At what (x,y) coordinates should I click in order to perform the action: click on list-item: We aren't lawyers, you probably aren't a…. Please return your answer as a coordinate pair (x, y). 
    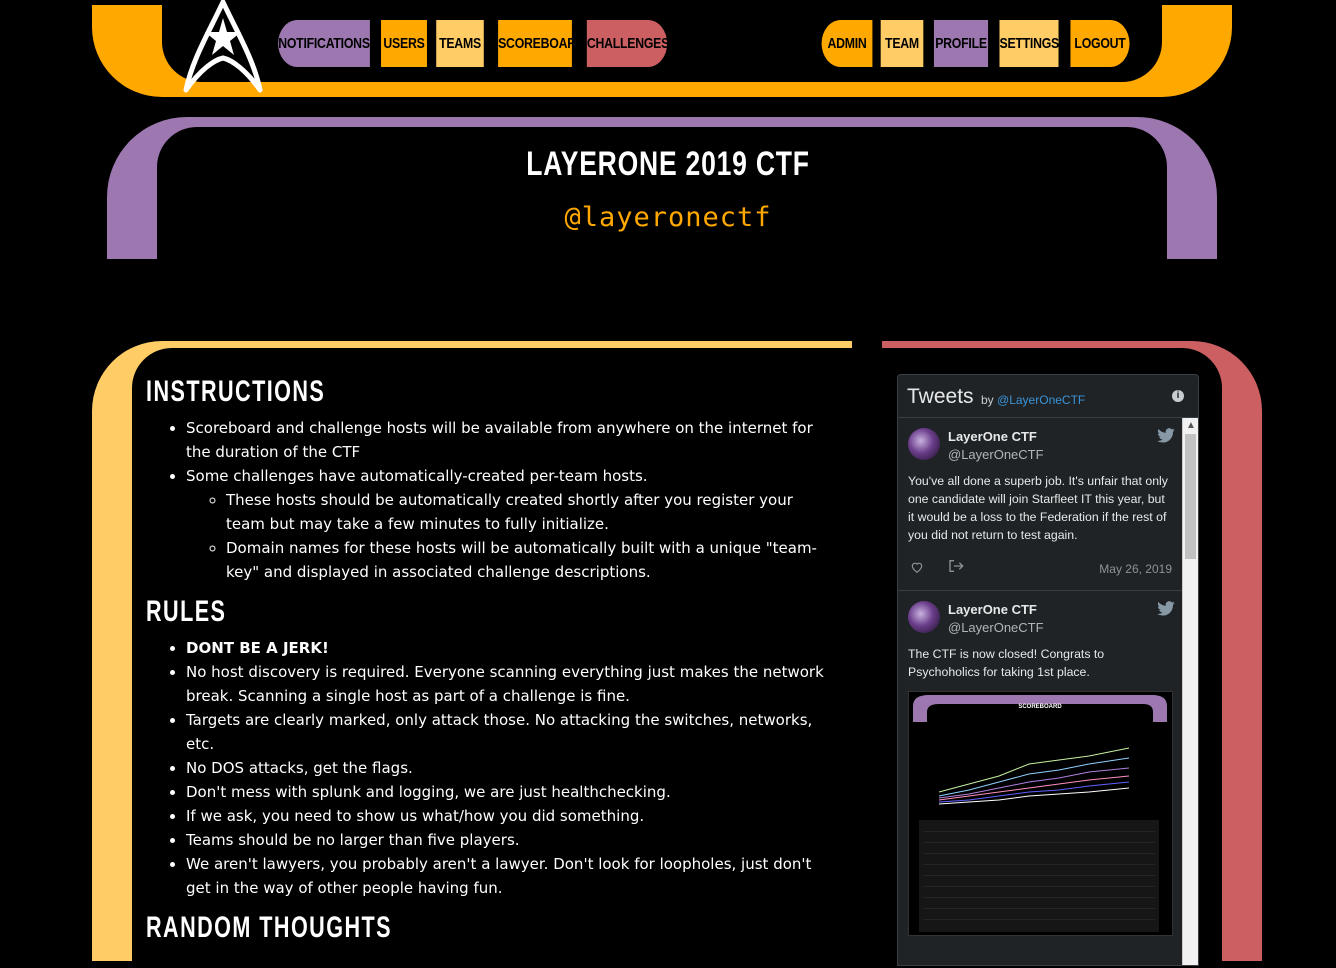
    Looking at the image, I should click on (511, 876).